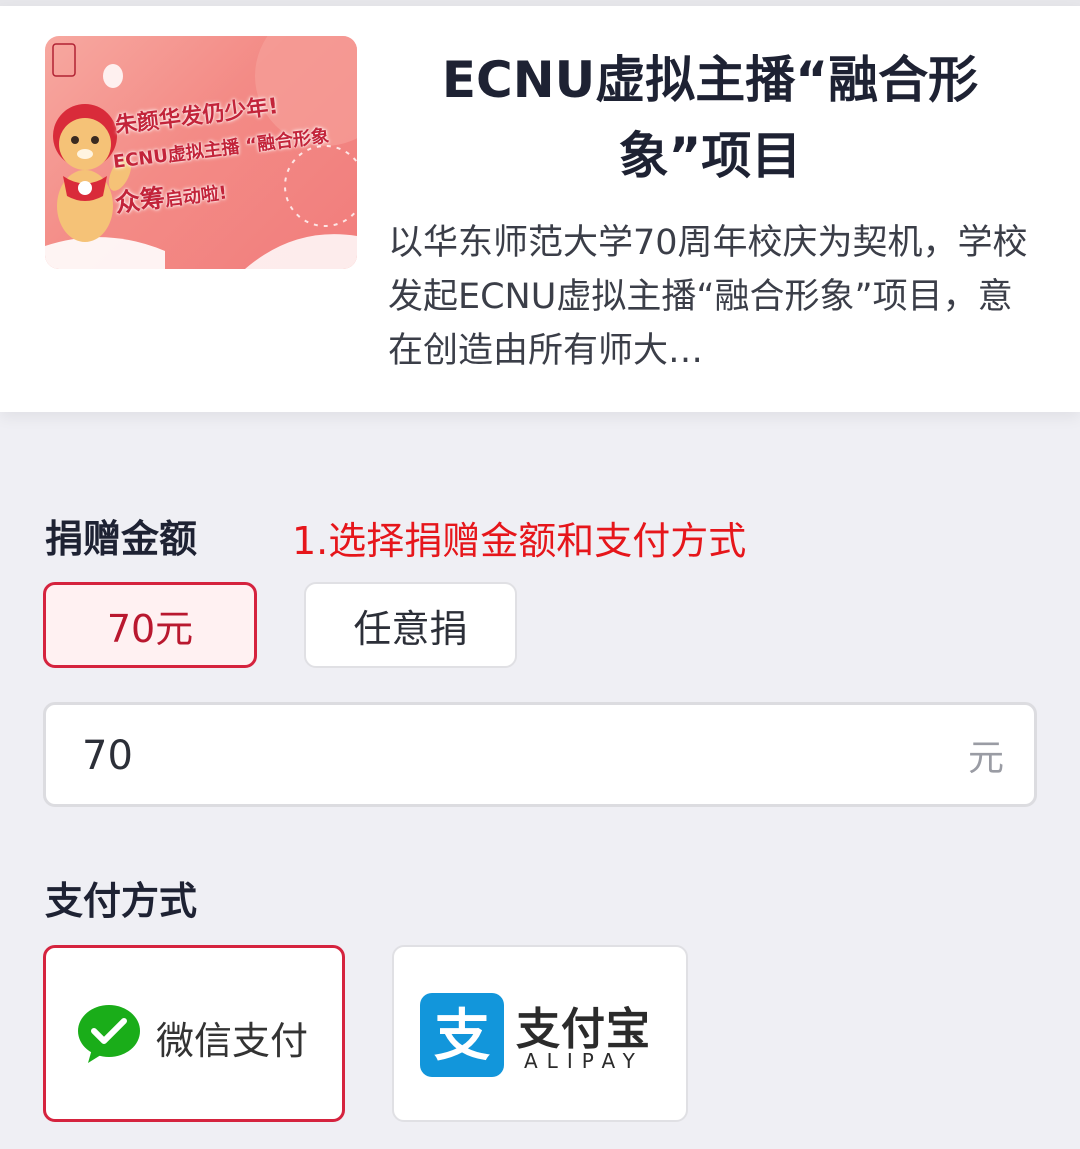 This screenshot has height=1149, width=1080. I want to click on amount-option-70: 70元, so click(150, 625).